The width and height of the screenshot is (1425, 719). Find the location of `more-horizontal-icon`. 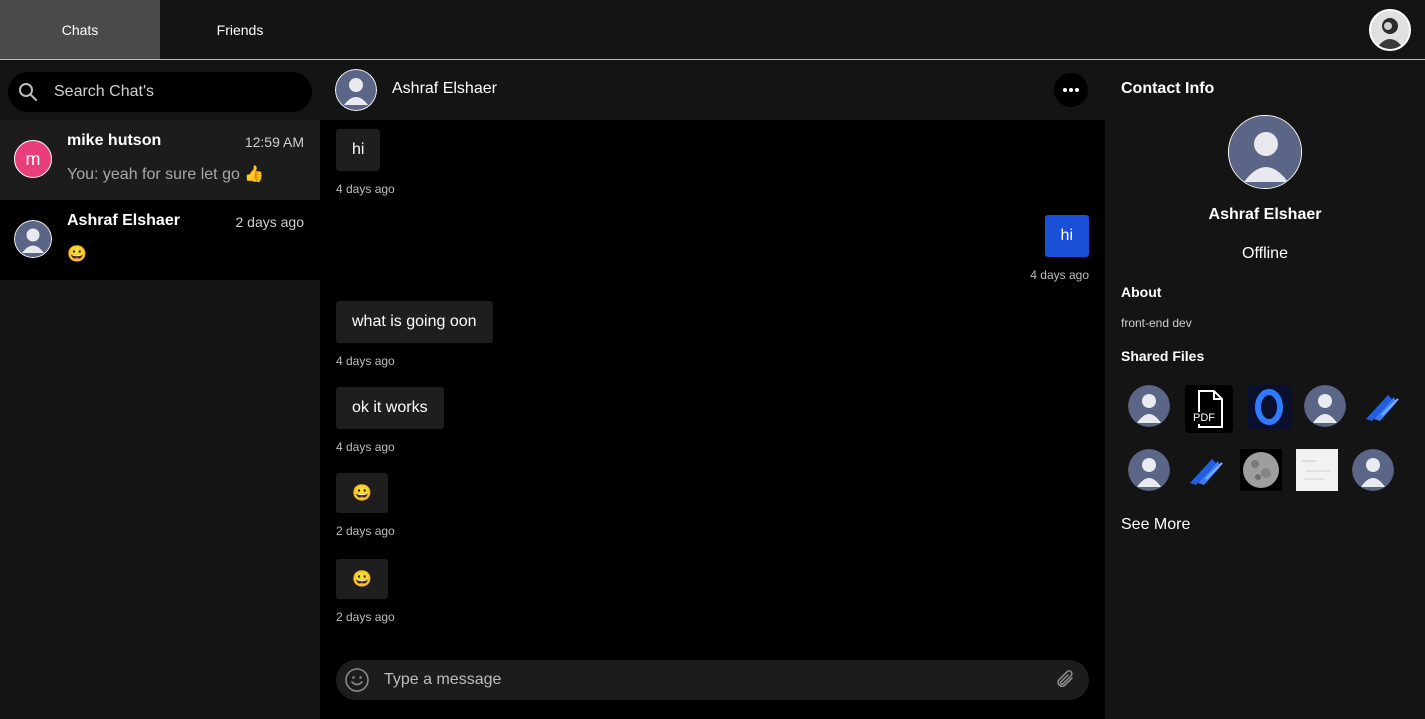

more-horizontal-icon is located at coordinates (1071, 90).